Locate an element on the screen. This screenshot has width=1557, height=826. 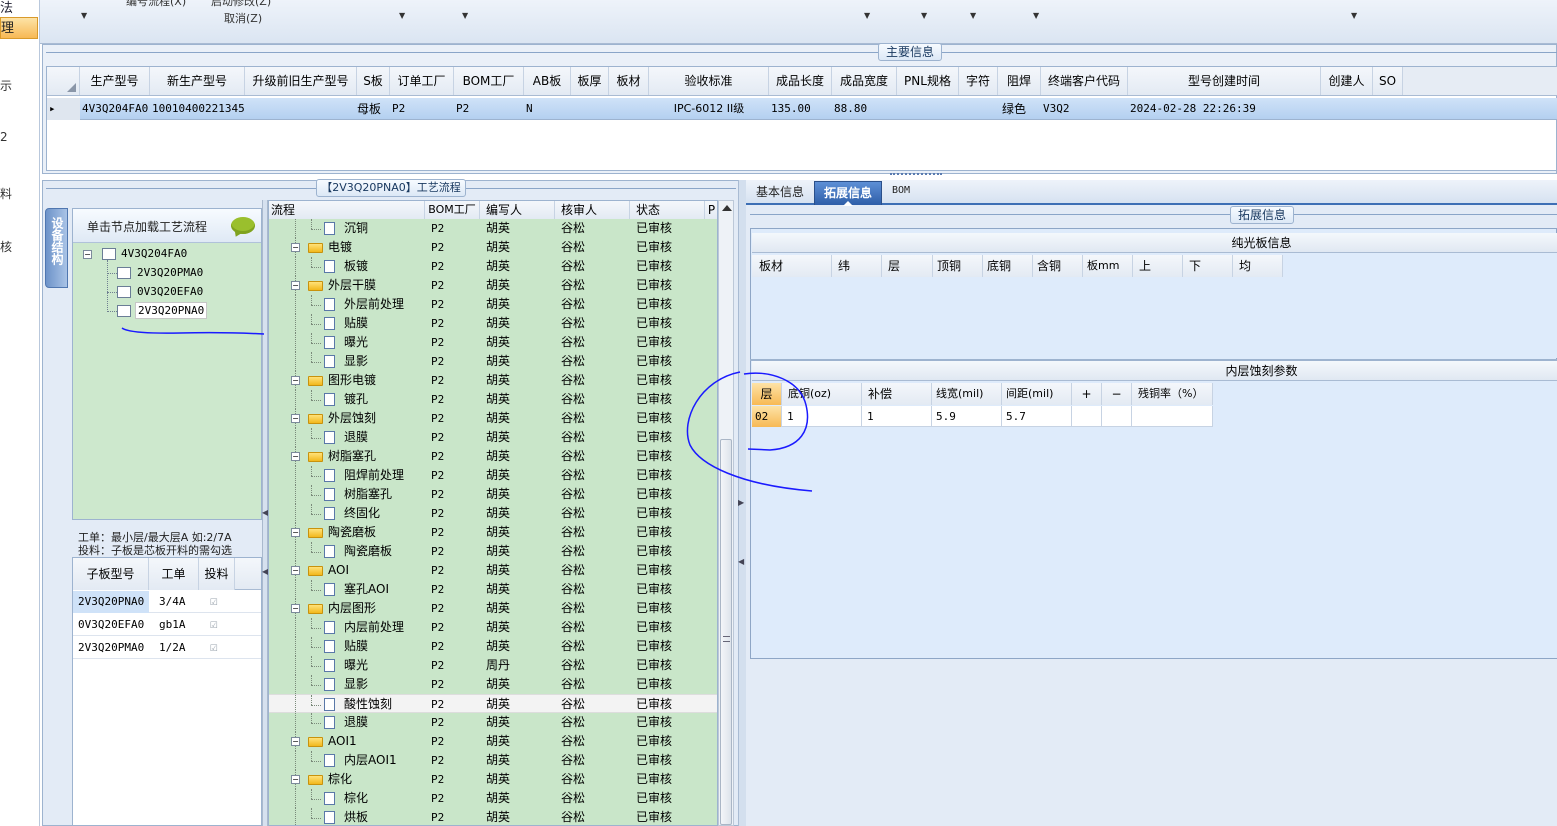
annotation-overlay is located at coordinates (467, 409).